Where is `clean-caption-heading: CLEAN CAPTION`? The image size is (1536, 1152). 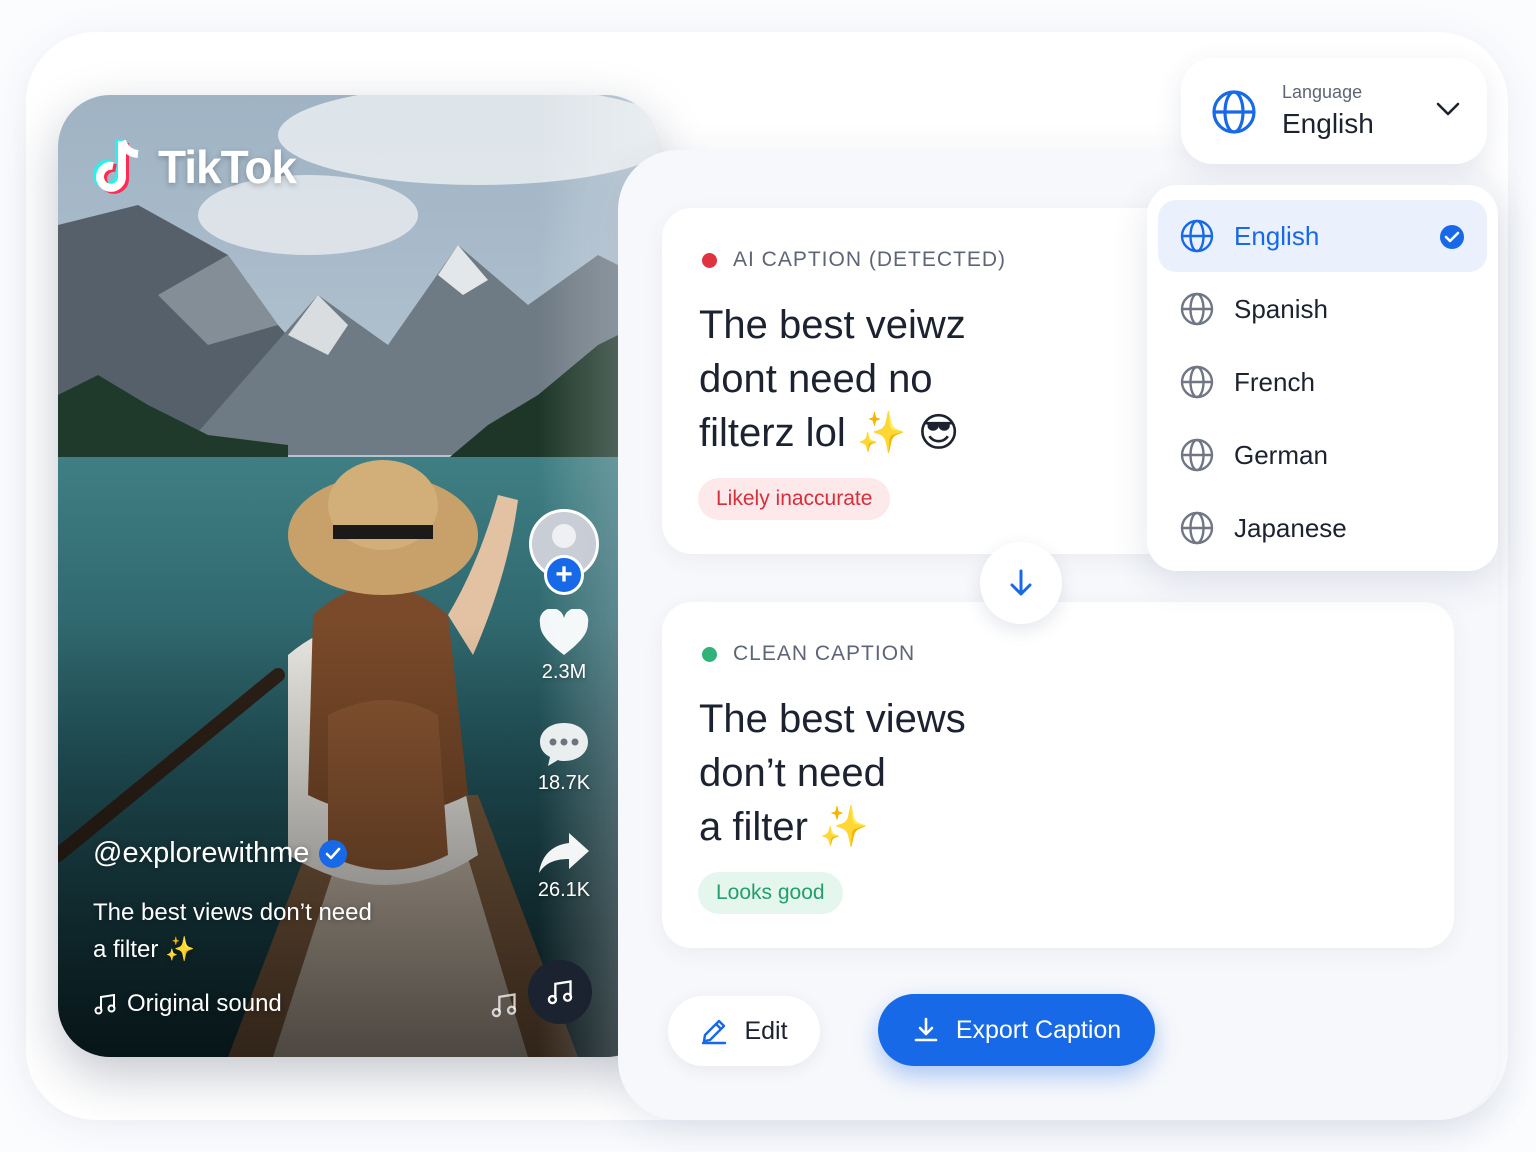 clean-caption-heading: CLEAN CAPTION is located at coordinates (824, 653).